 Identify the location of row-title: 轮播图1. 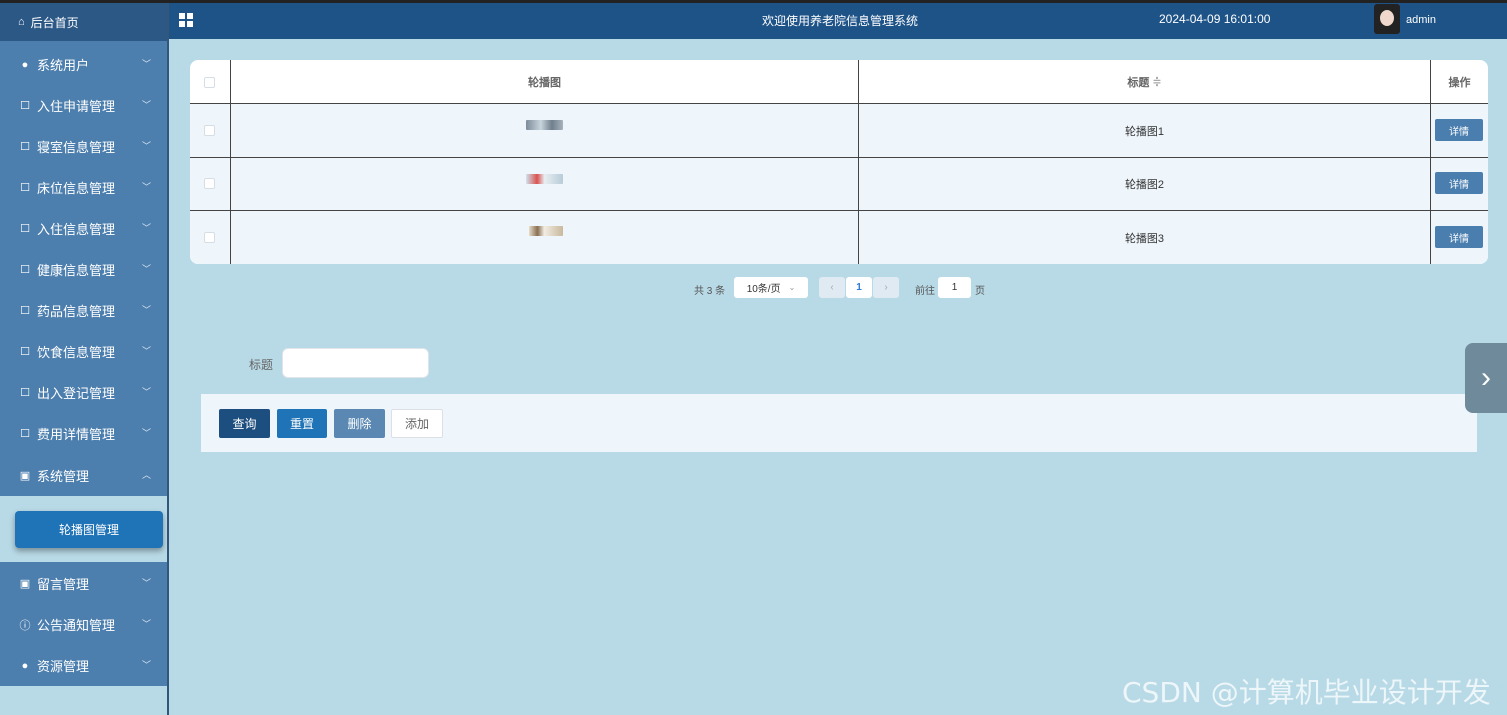
(1144, 131).